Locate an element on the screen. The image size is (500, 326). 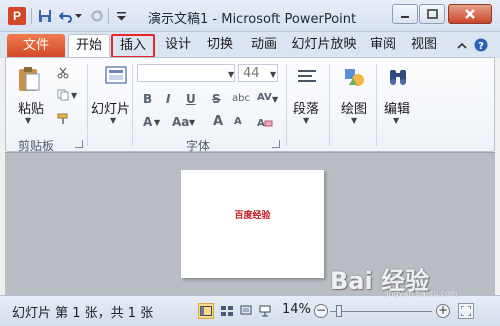
paragraph-dropdown-icon: ▼ is located at coordinates (306, 120).